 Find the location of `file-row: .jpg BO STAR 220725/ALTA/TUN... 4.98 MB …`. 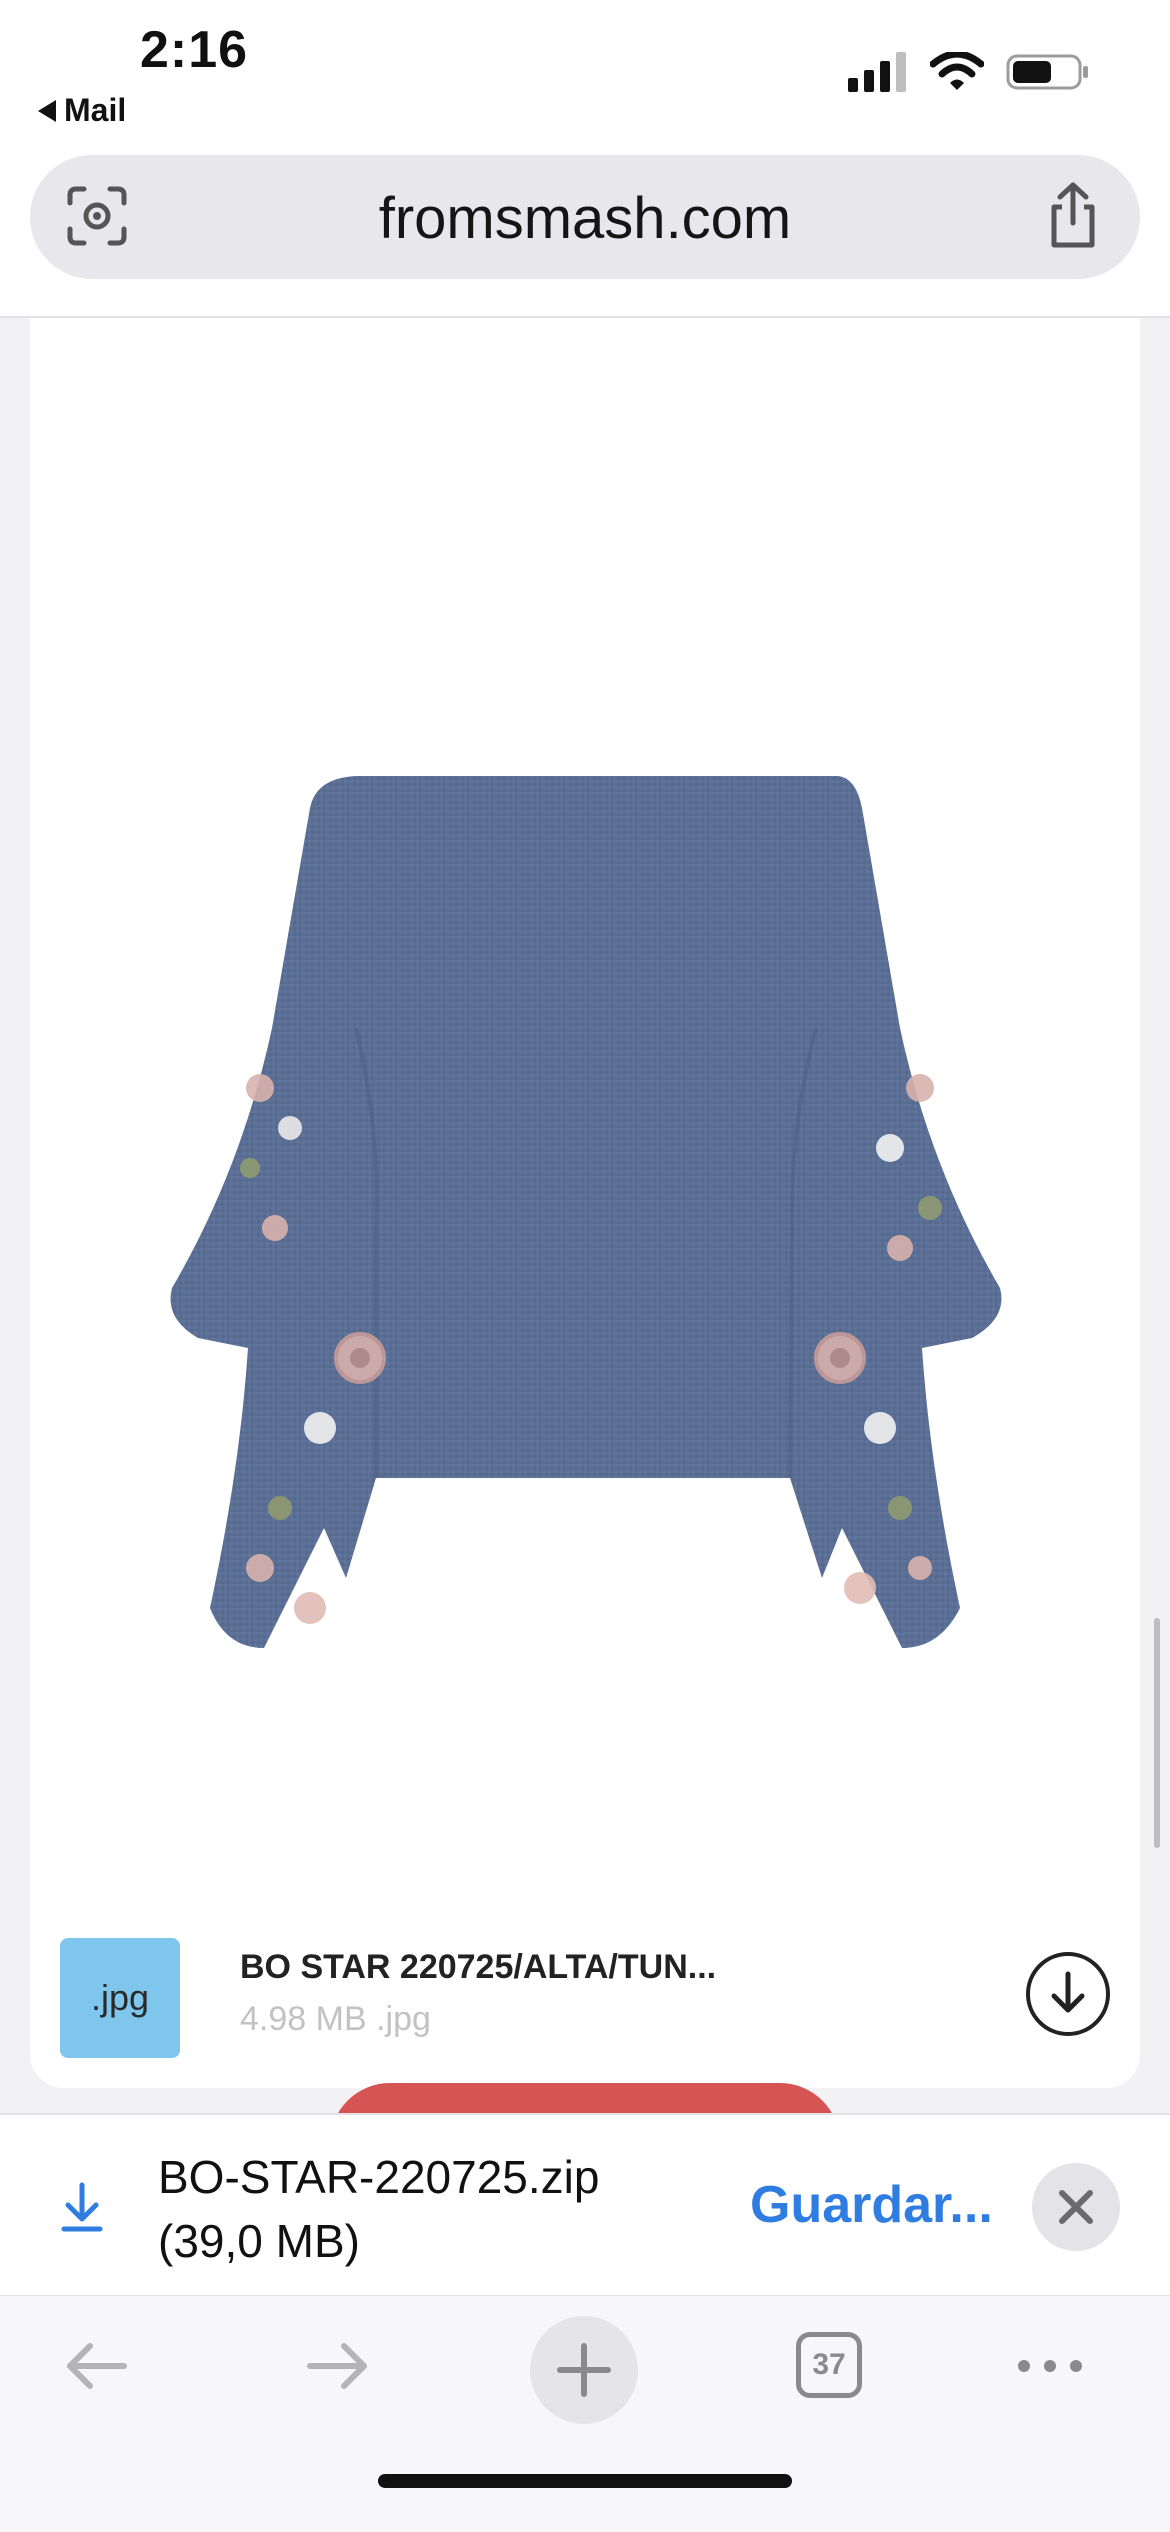

file-row: .jpg BO STAR 220725/ALTA/TUN... 4.98 MB … is located at coordinates (585, 2013).